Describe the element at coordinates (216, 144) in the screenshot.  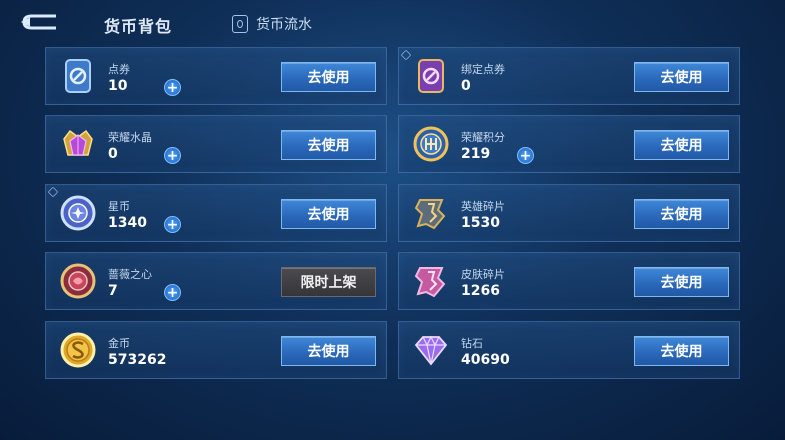
I see `currency-card-honor-crystal: 荣耀水晶 0 + 去使用` at that location.